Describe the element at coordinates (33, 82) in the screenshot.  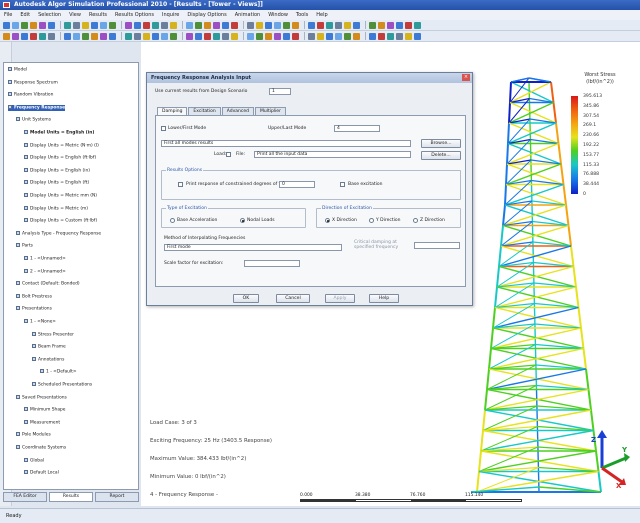
I see `tree-item: Response Spectrum` at that location.